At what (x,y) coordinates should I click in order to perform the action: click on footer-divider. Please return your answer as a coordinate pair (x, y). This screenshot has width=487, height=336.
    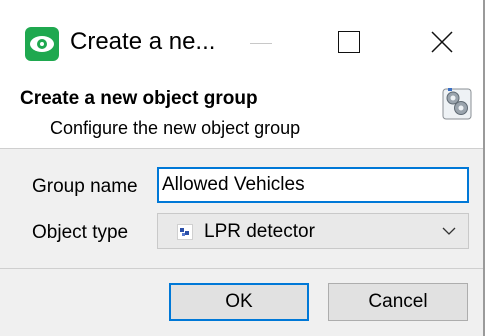
    Looking at the image, I should click on (241, 268).